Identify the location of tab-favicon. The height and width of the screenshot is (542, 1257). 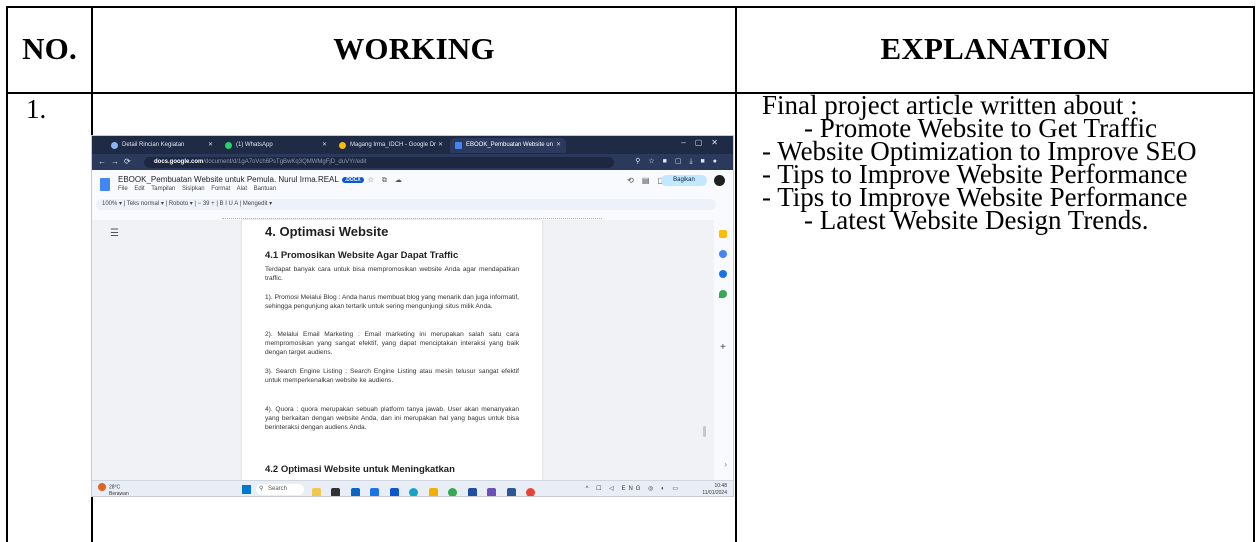
(114, 145).